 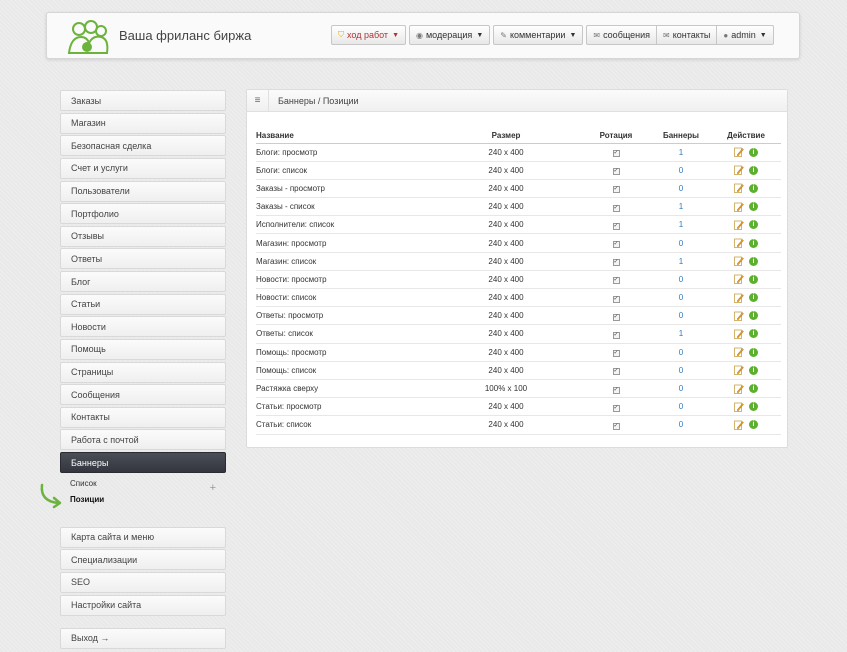 What do you see at coordinates (538, 35) in the screenshot?
I see `nav-comments-button: ✎ комментарии ▼` at bounding box center [538, 35].